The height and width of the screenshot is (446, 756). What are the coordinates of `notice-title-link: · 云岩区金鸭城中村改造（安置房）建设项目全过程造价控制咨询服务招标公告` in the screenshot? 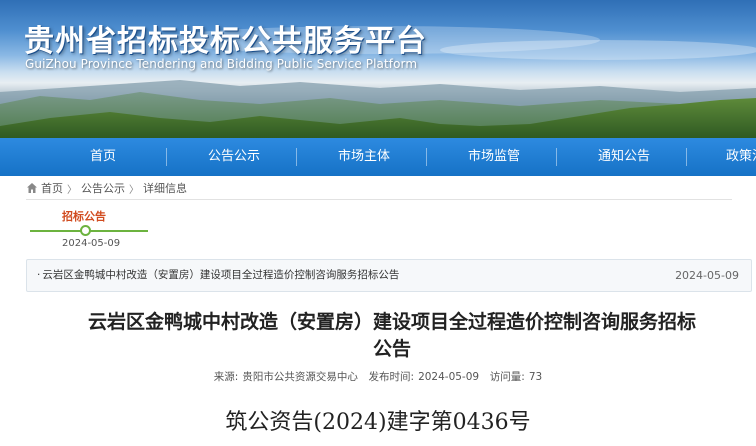 It's located at (218, 275).